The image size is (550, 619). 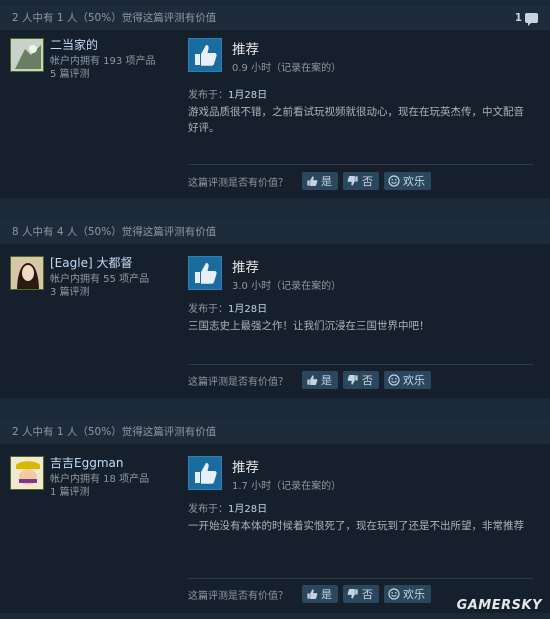 What do you see at coordinates (287, 486) in the screenshot?
I see `hours-played: 1.7 小时（记录在案的）` at bounding box center [287, 486].